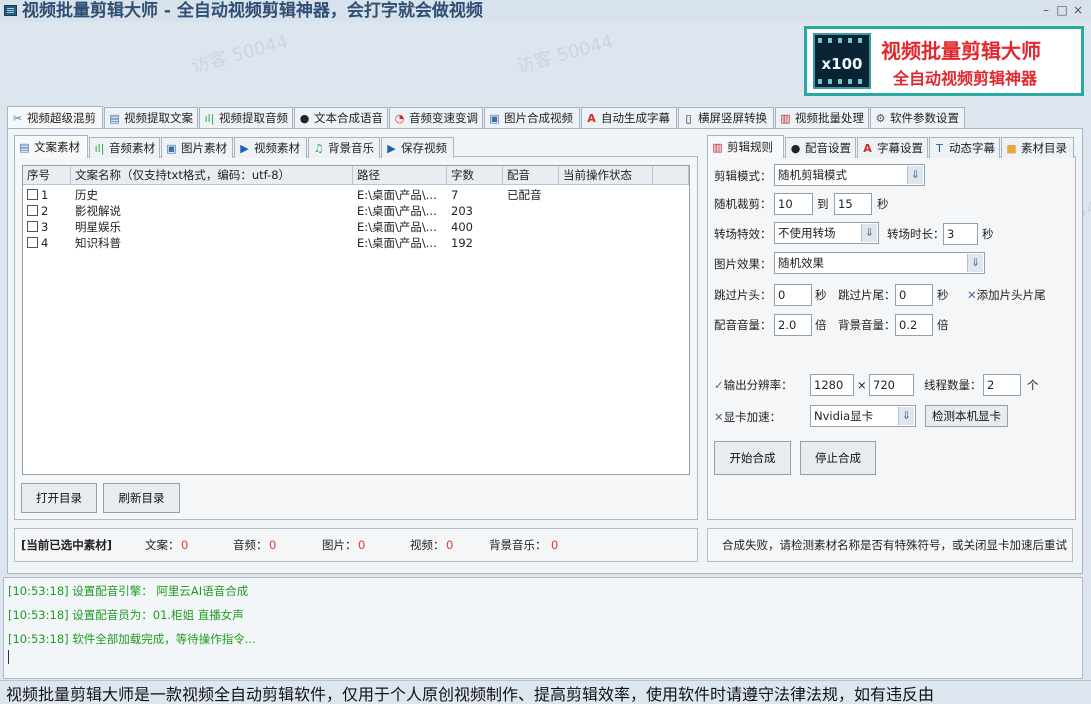 This screenshot has height=704, width=1091. Describe the element at coordinates (532, 117) in the screenshot. I see `tab-image-to-video: ▣ 图片合成视频` at that location.